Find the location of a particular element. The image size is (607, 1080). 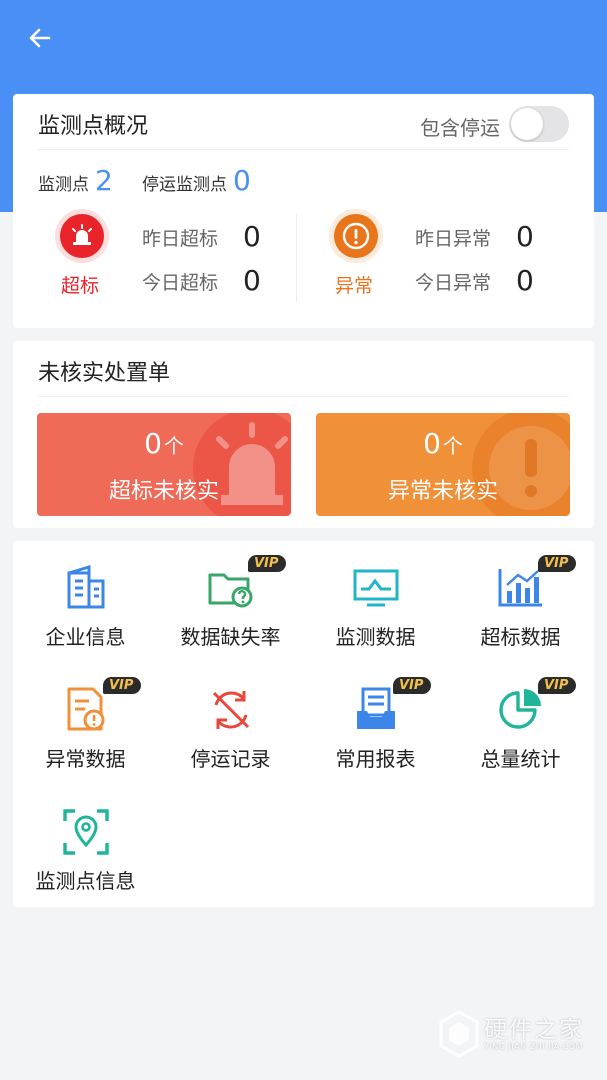

watermark-title: 硬件之家 is located at coordinates (534, 1030).